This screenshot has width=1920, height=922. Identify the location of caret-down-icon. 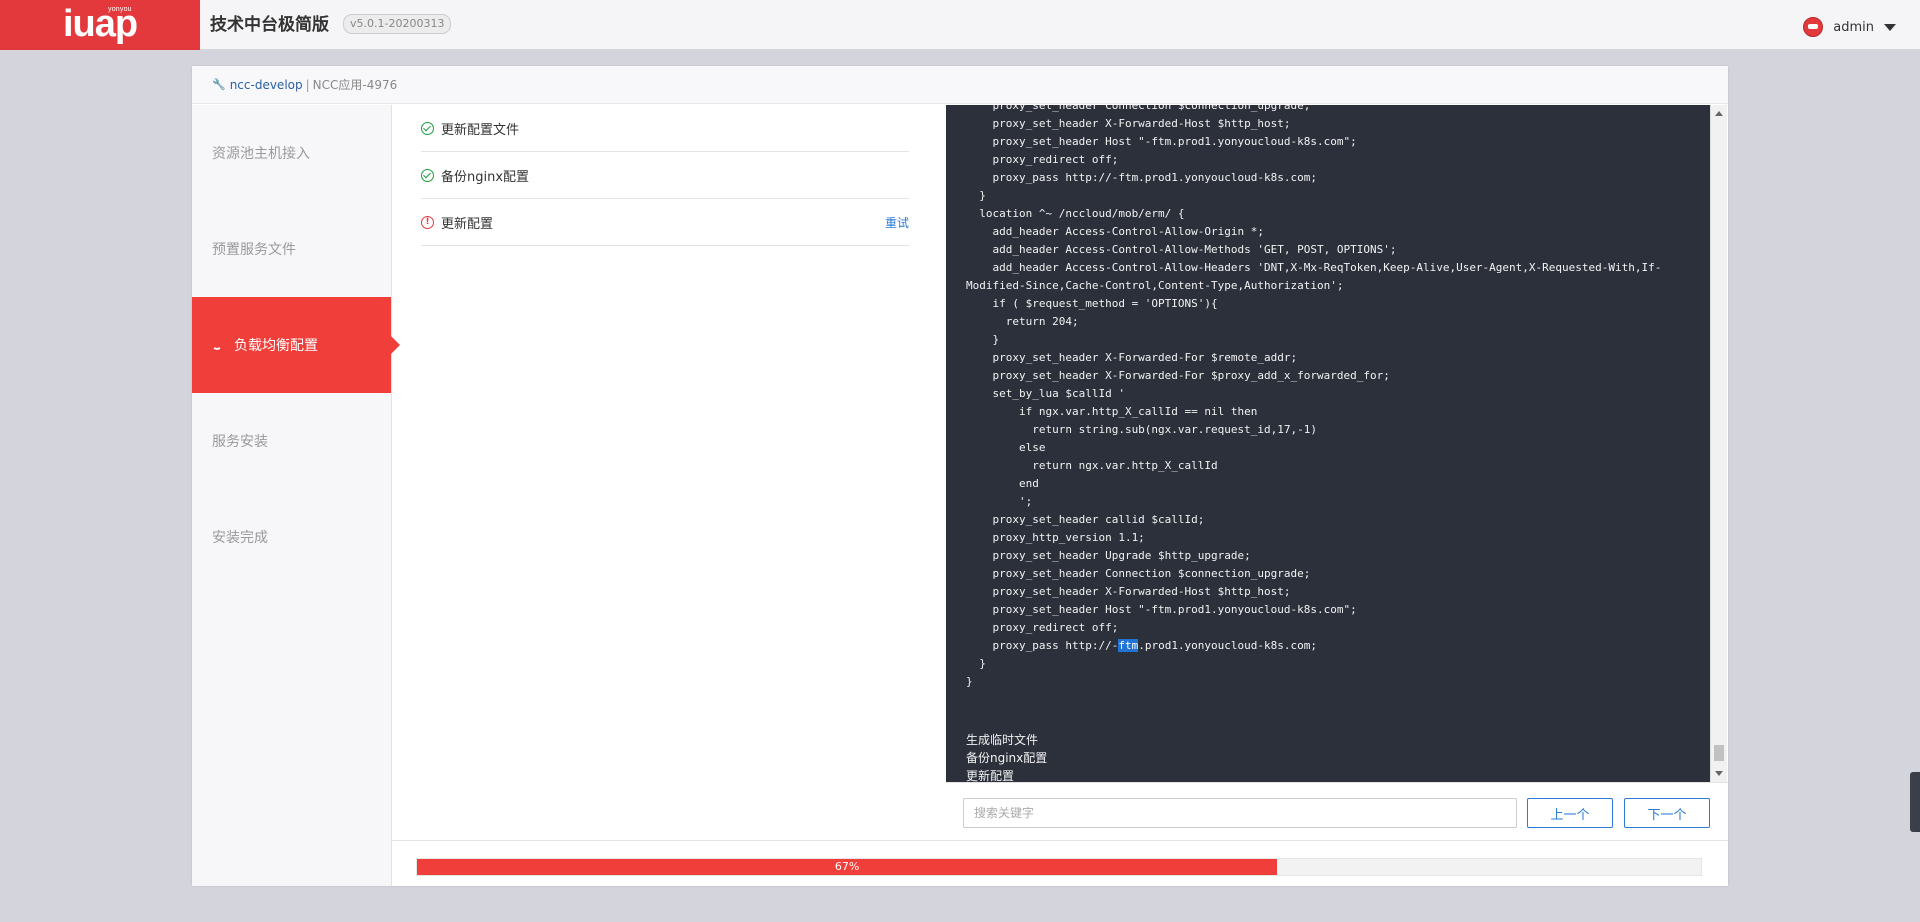
(1890, 27).